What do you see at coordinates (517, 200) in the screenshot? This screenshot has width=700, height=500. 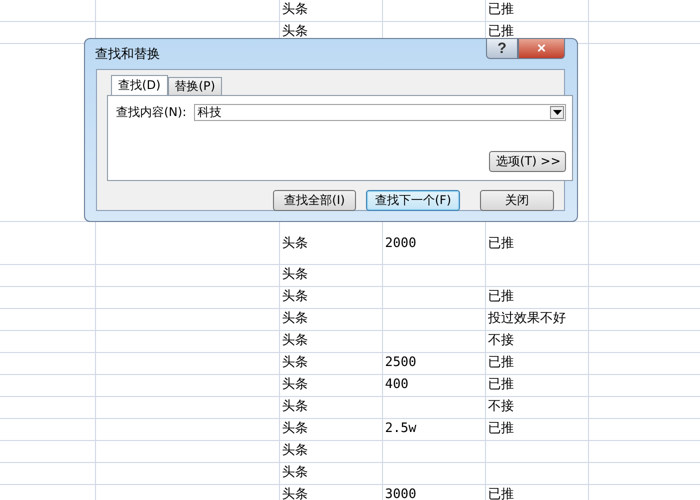 I see `dialog-button: 关闭` at bounding box center [517, 200].